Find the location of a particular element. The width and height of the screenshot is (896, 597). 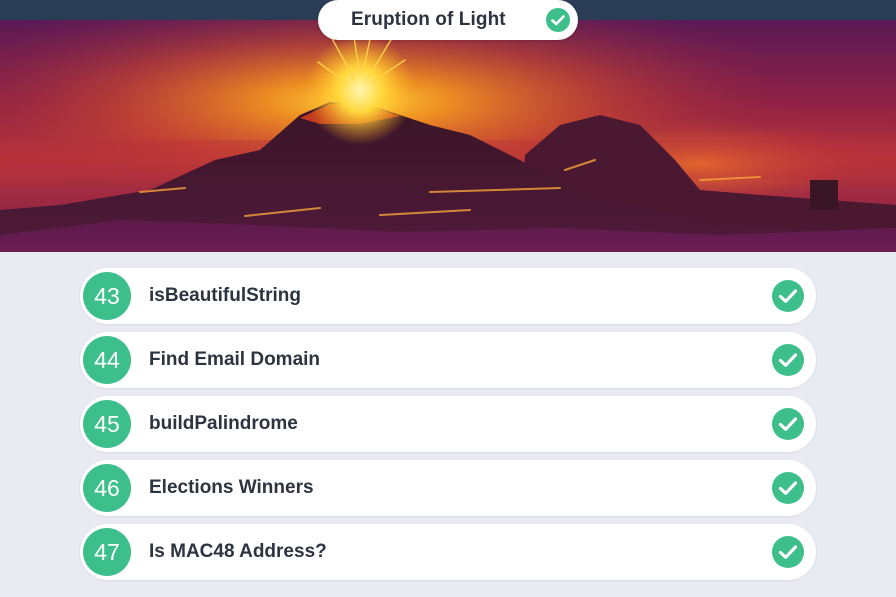

level-title: Eruption of Light is located at coordinates (428, 19).